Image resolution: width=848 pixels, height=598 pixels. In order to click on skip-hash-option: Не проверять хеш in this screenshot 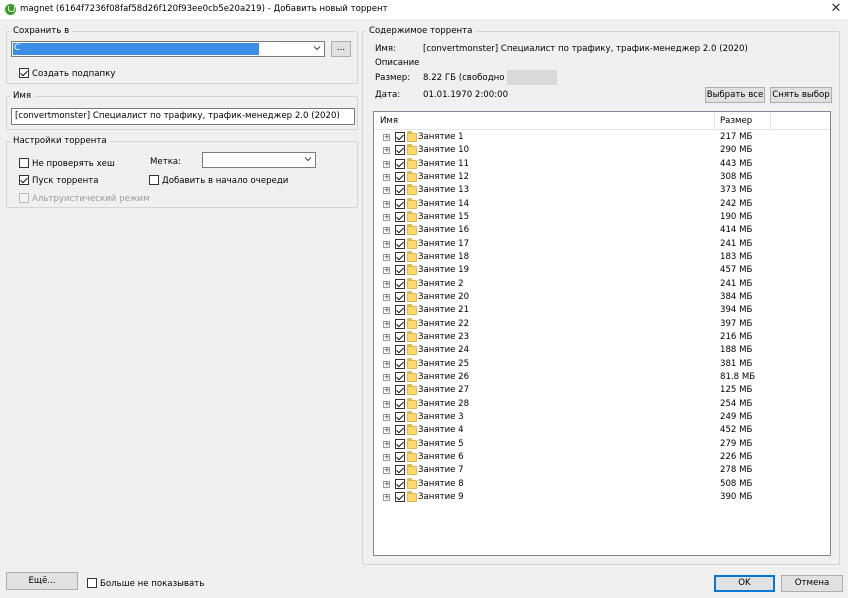, I will do `click(67, 163)`.